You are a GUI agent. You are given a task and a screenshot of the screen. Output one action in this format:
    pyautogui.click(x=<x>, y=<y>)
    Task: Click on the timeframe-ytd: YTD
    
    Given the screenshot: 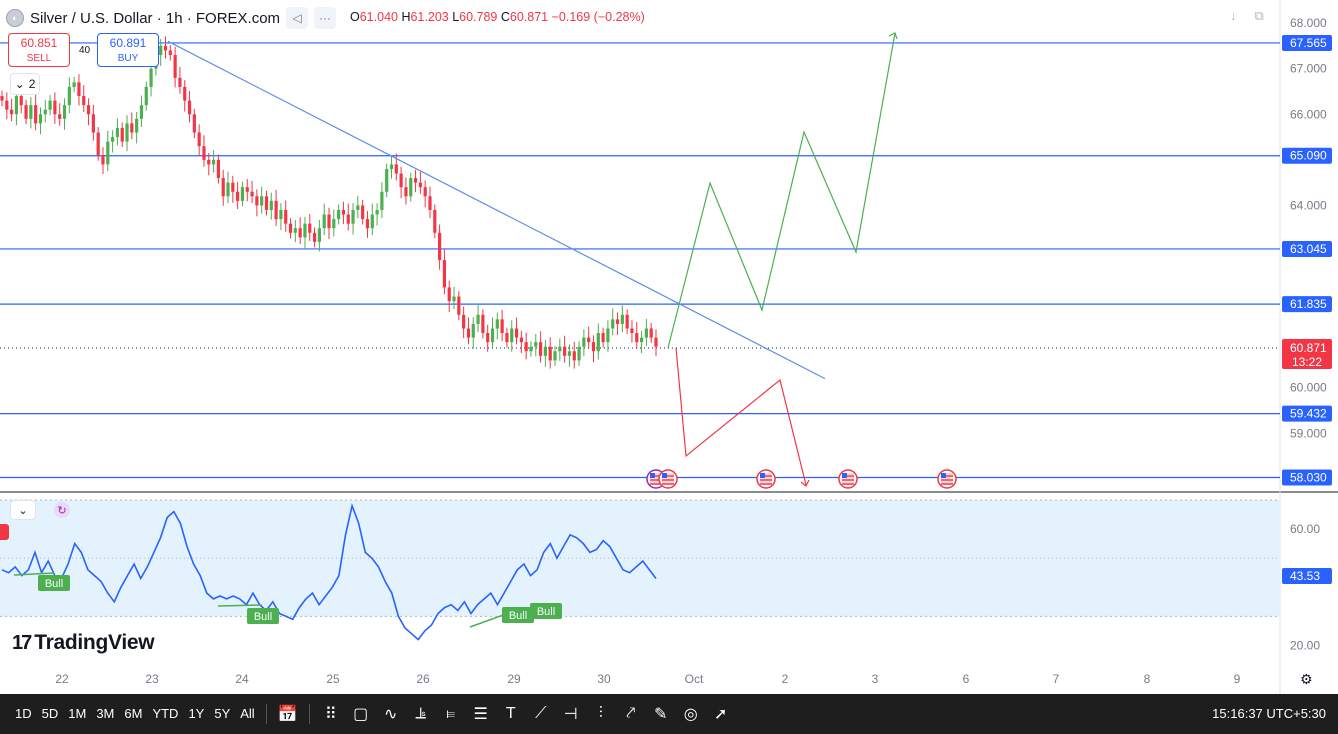 What is the action you would take?
    pyautogui.click(x=165, y=714)
    